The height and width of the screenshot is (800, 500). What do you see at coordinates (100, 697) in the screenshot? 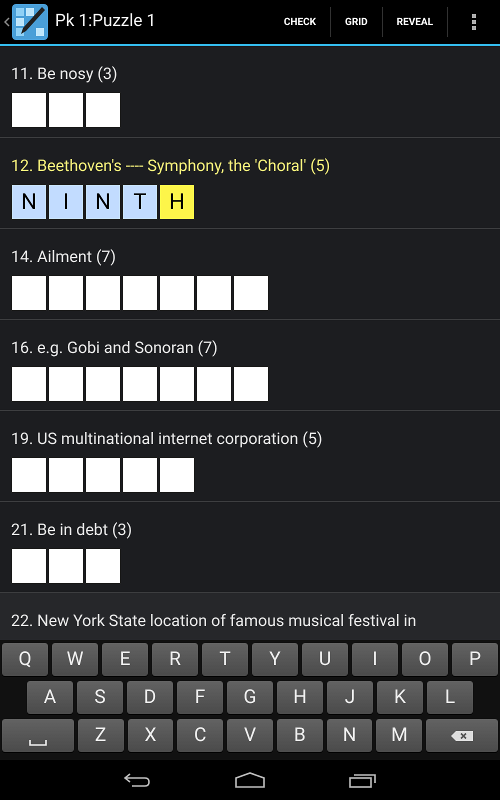
I see `keyboard-key: S` at bounding box center [100, 697].